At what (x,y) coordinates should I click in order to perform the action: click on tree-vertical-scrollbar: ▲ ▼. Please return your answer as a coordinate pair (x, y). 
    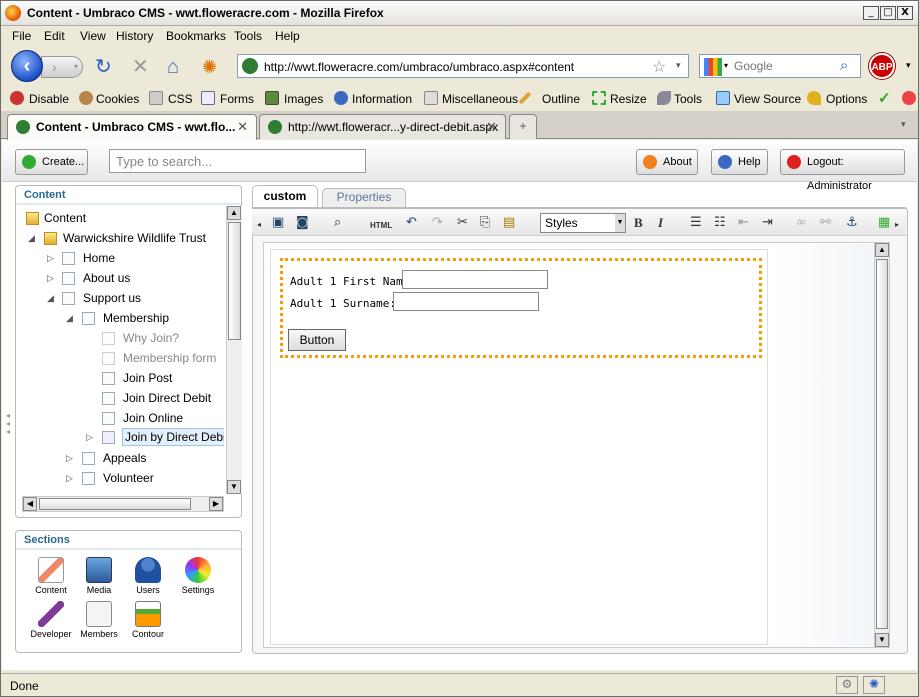
    Looking at the image, I should click on (234, 350).